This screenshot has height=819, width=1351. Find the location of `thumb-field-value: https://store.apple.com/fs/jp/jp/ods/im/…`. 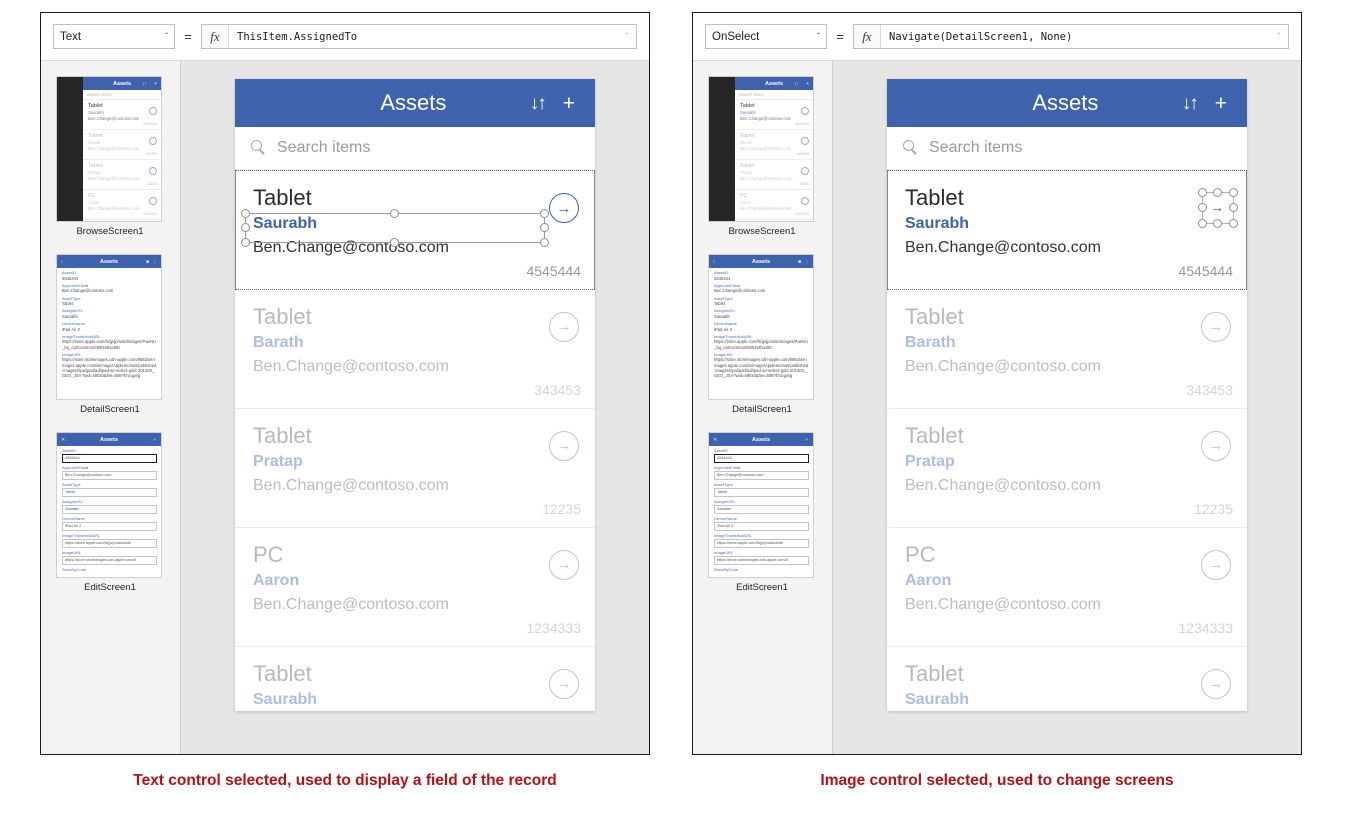

thumb-field-value: https://store.apple.com/fs/jp/jp/ods/im/… is located at coordinates (761, 344).